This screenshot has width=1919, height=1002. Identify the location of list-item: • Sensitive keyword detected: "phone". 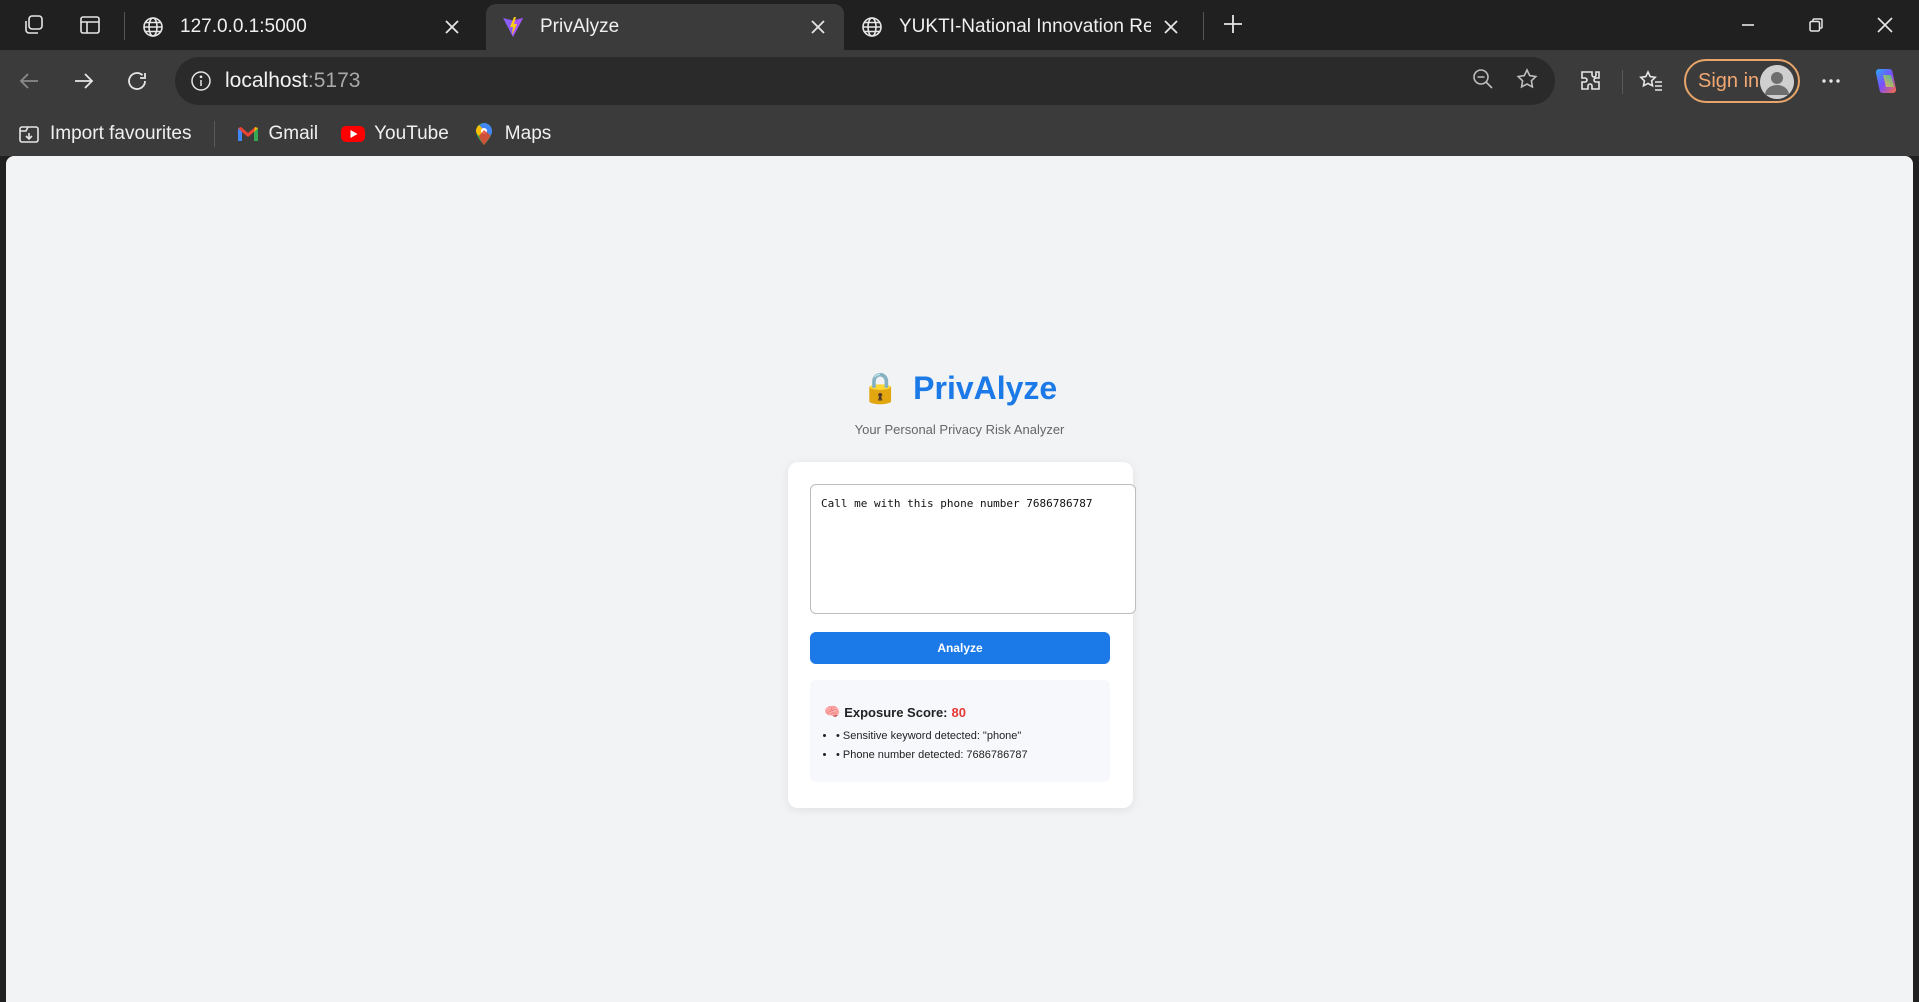
(966, 736).